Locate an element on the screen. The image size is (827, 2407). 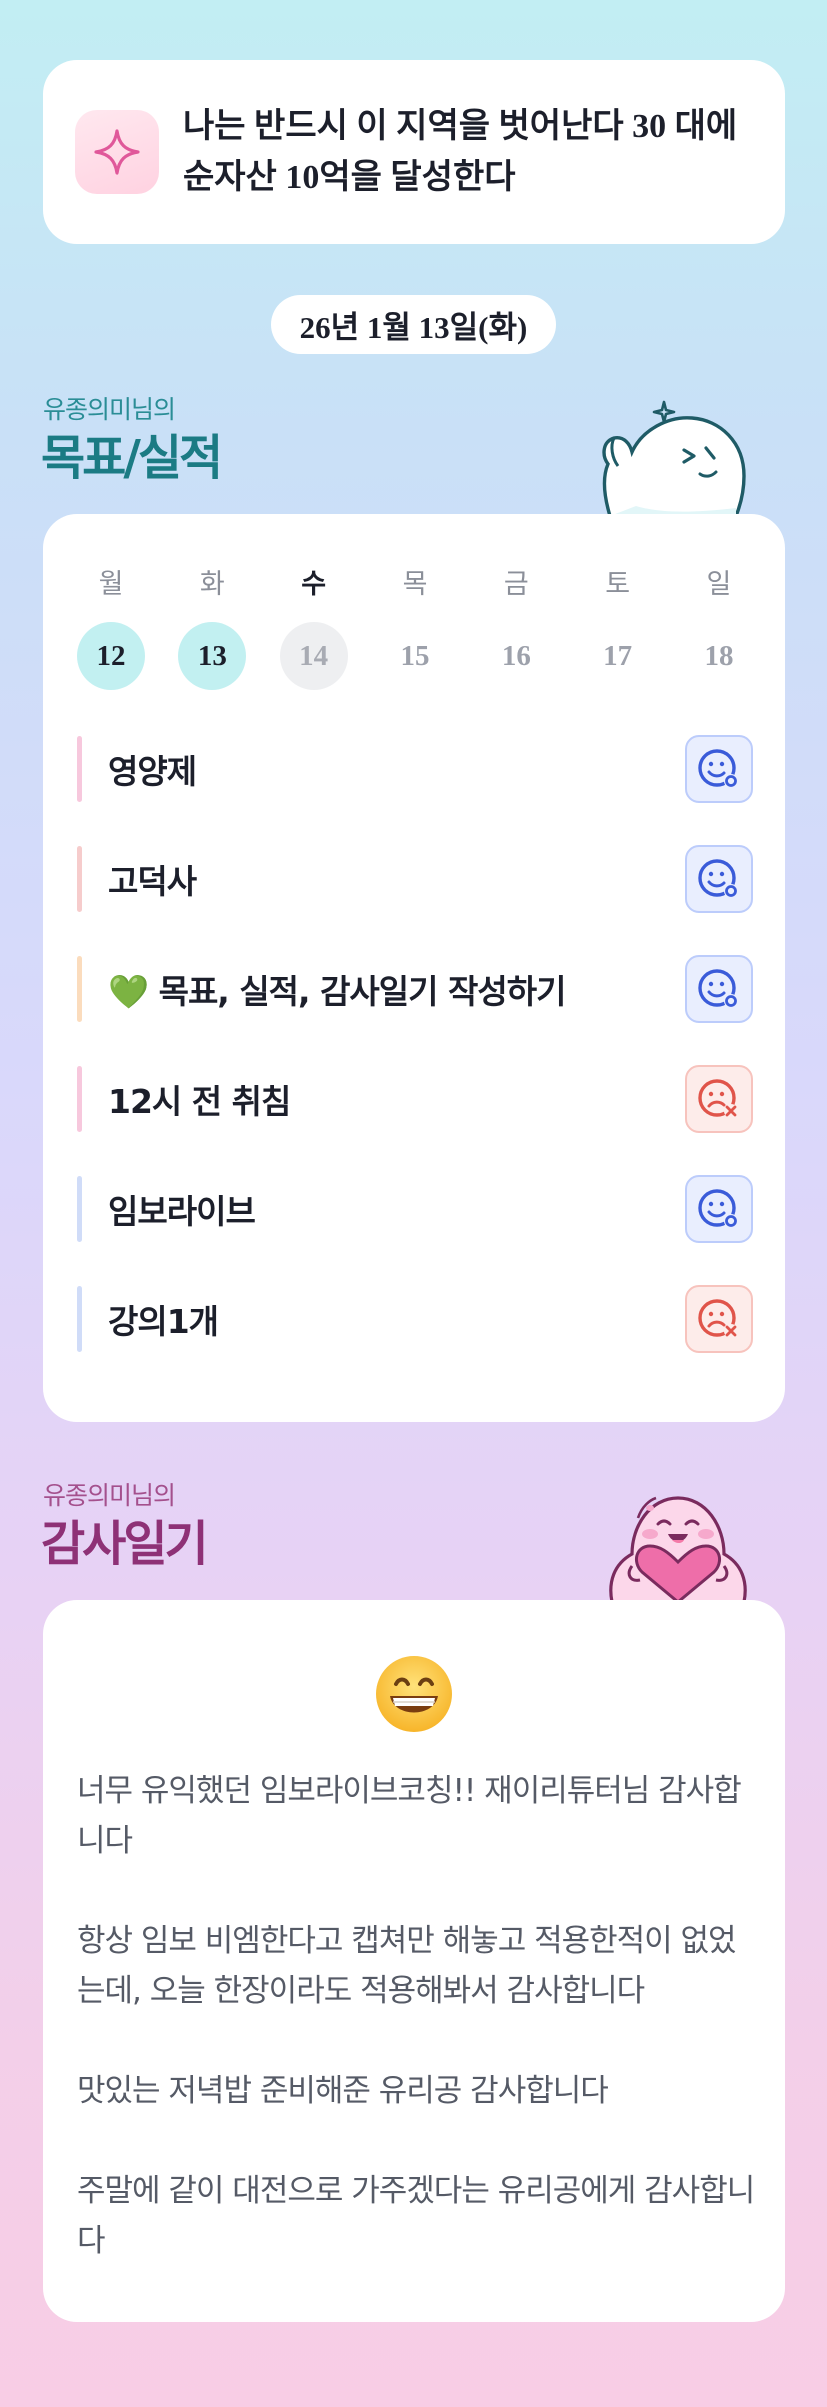
task-label: 강의1개 is located at coordinates (163, 1321).